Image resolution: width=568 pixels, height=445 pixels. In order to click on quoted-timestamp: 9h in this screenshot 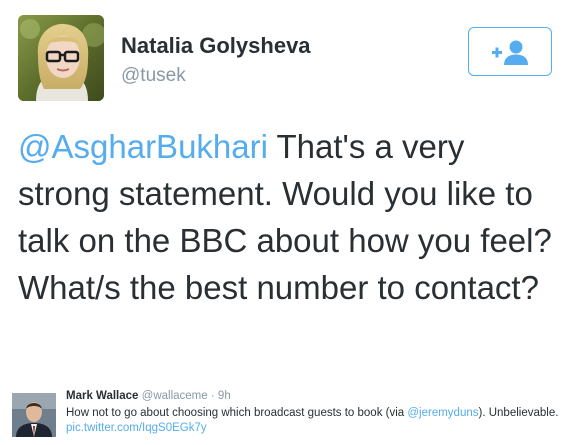, I will do `click(224, 396)`.